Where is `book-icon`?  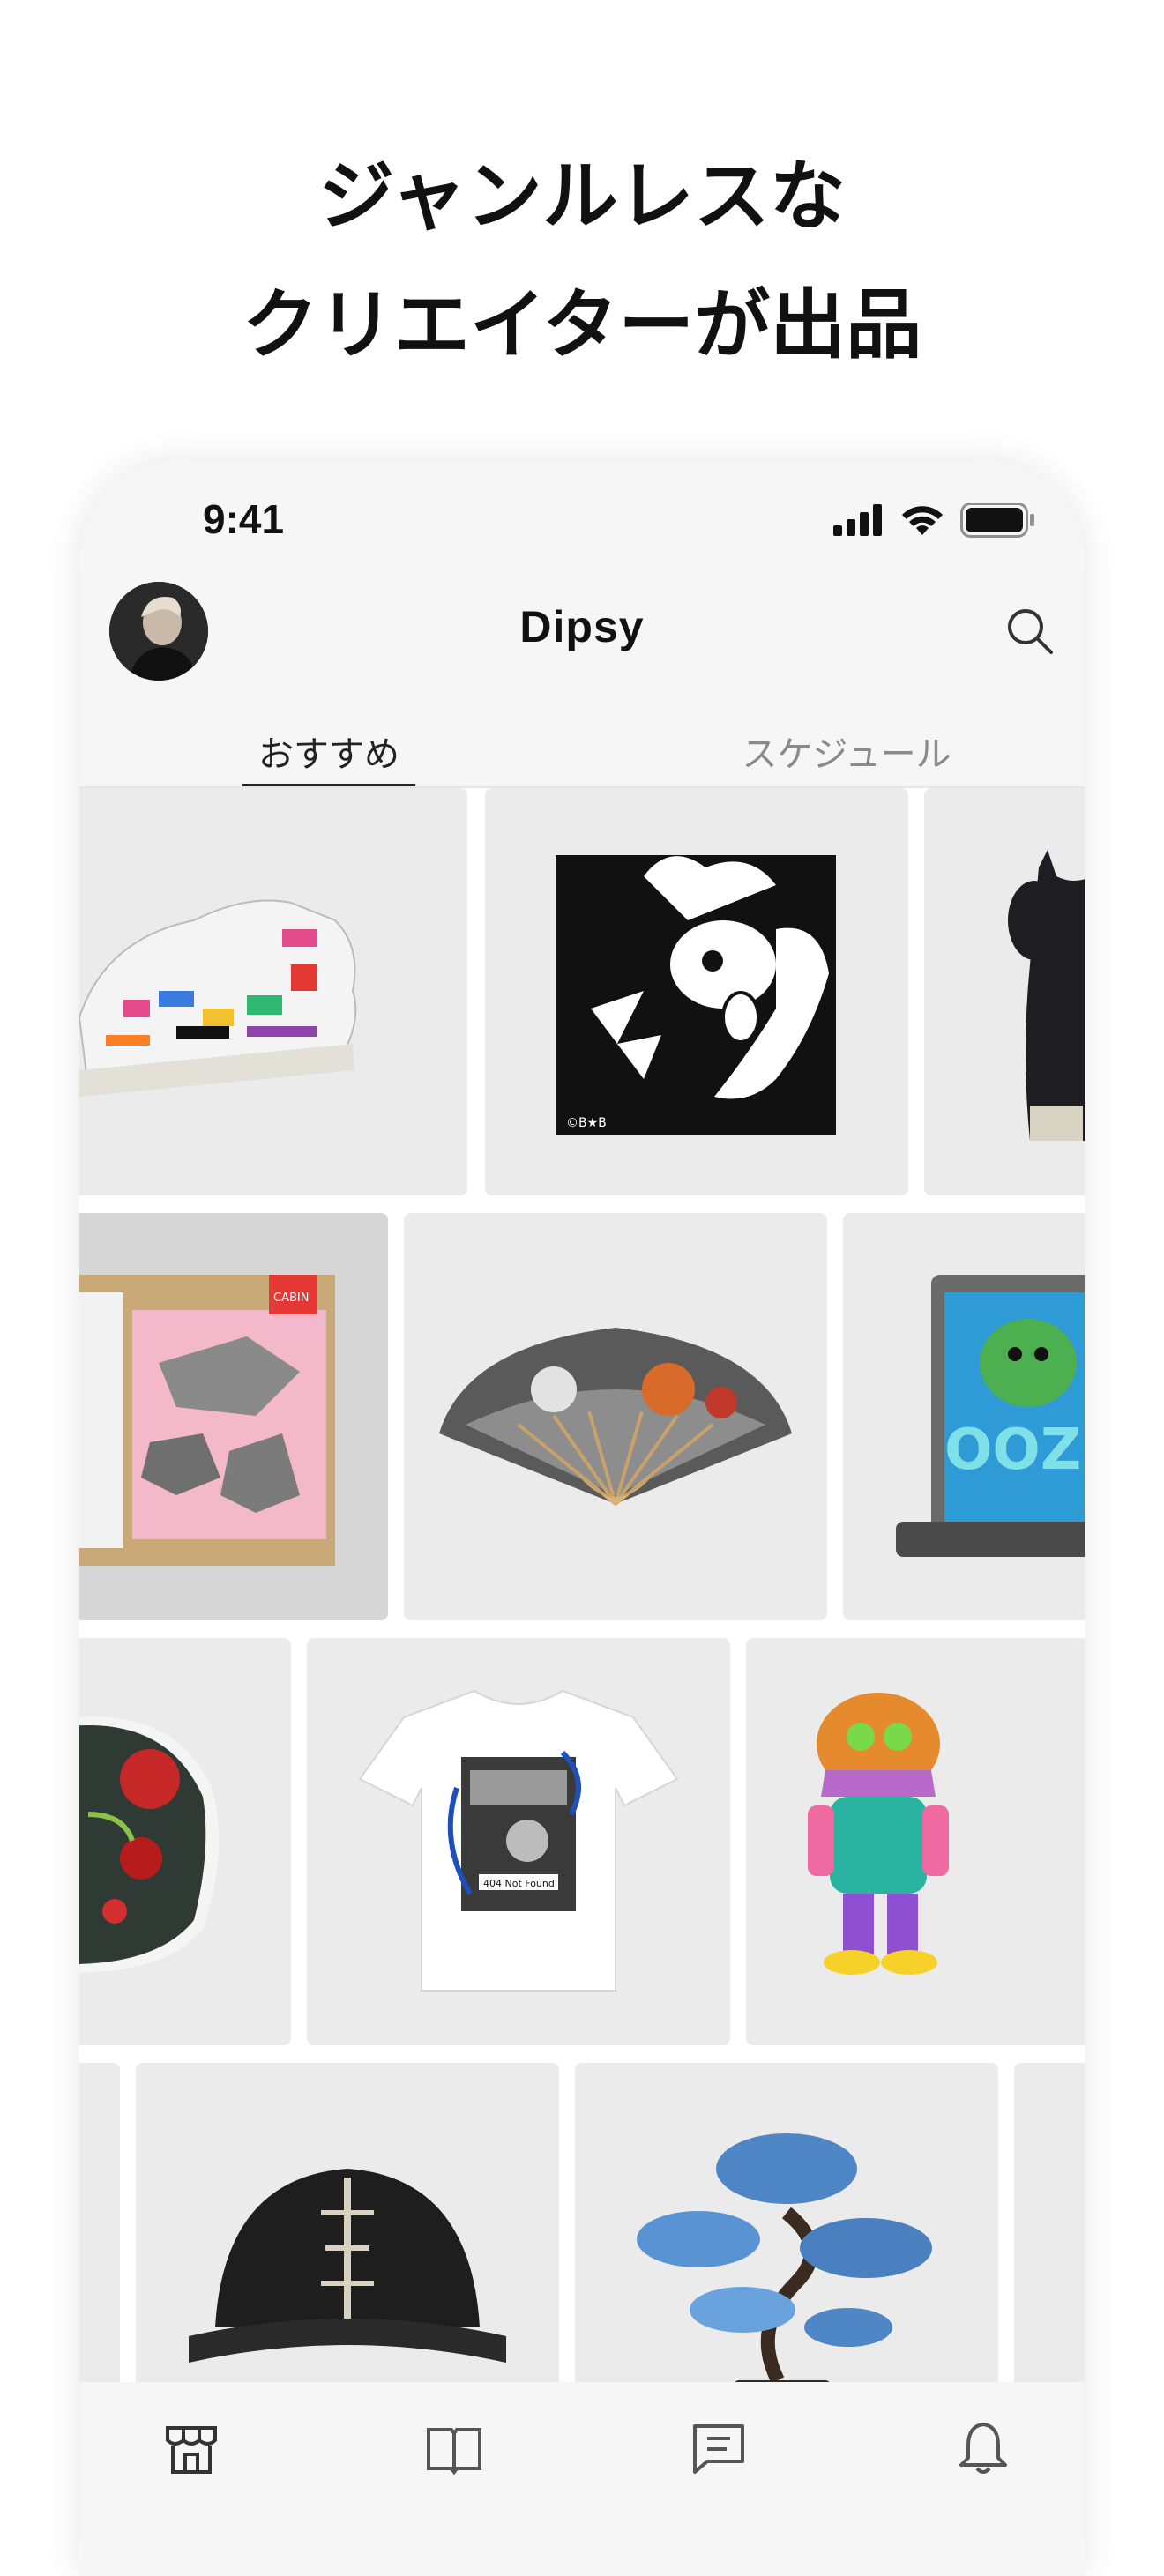
book-icon is located at coordinates (454, 2448).